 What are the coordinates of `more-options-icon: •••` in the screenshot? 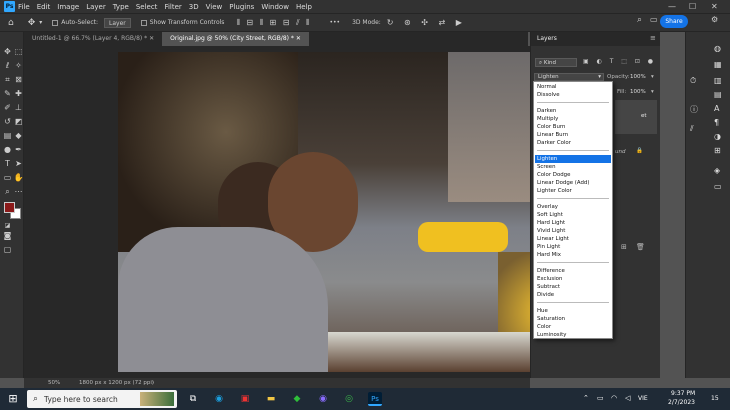 It's located at (334, 22).